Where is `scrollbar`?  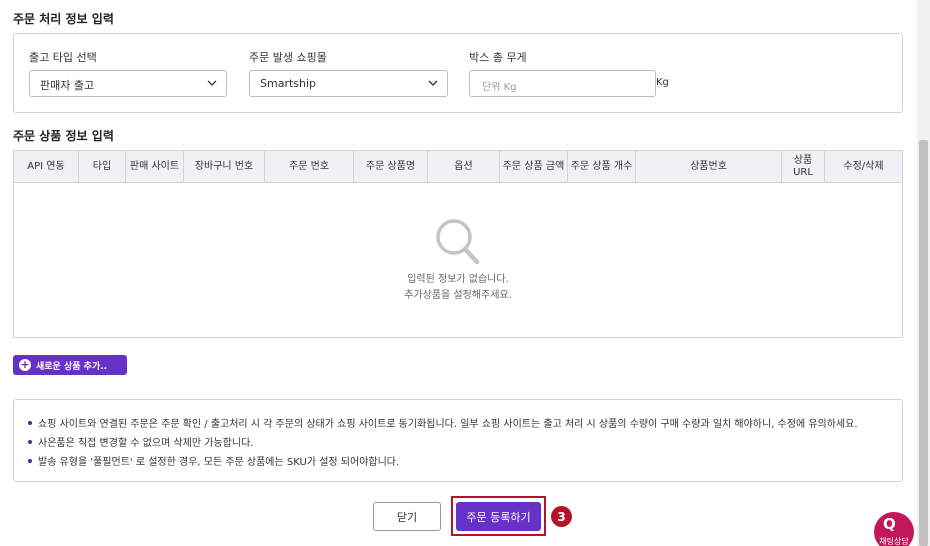 scrollbar is located at coordinates (923, 273).